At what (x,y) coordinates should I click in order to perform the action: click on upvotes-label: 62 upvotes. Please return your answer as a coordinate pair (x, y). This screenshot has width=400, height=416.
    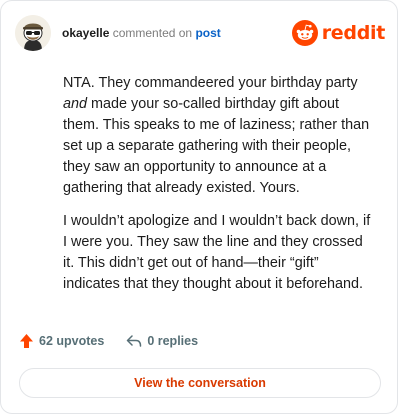
    Looking at the image, I should click on (72, 341).